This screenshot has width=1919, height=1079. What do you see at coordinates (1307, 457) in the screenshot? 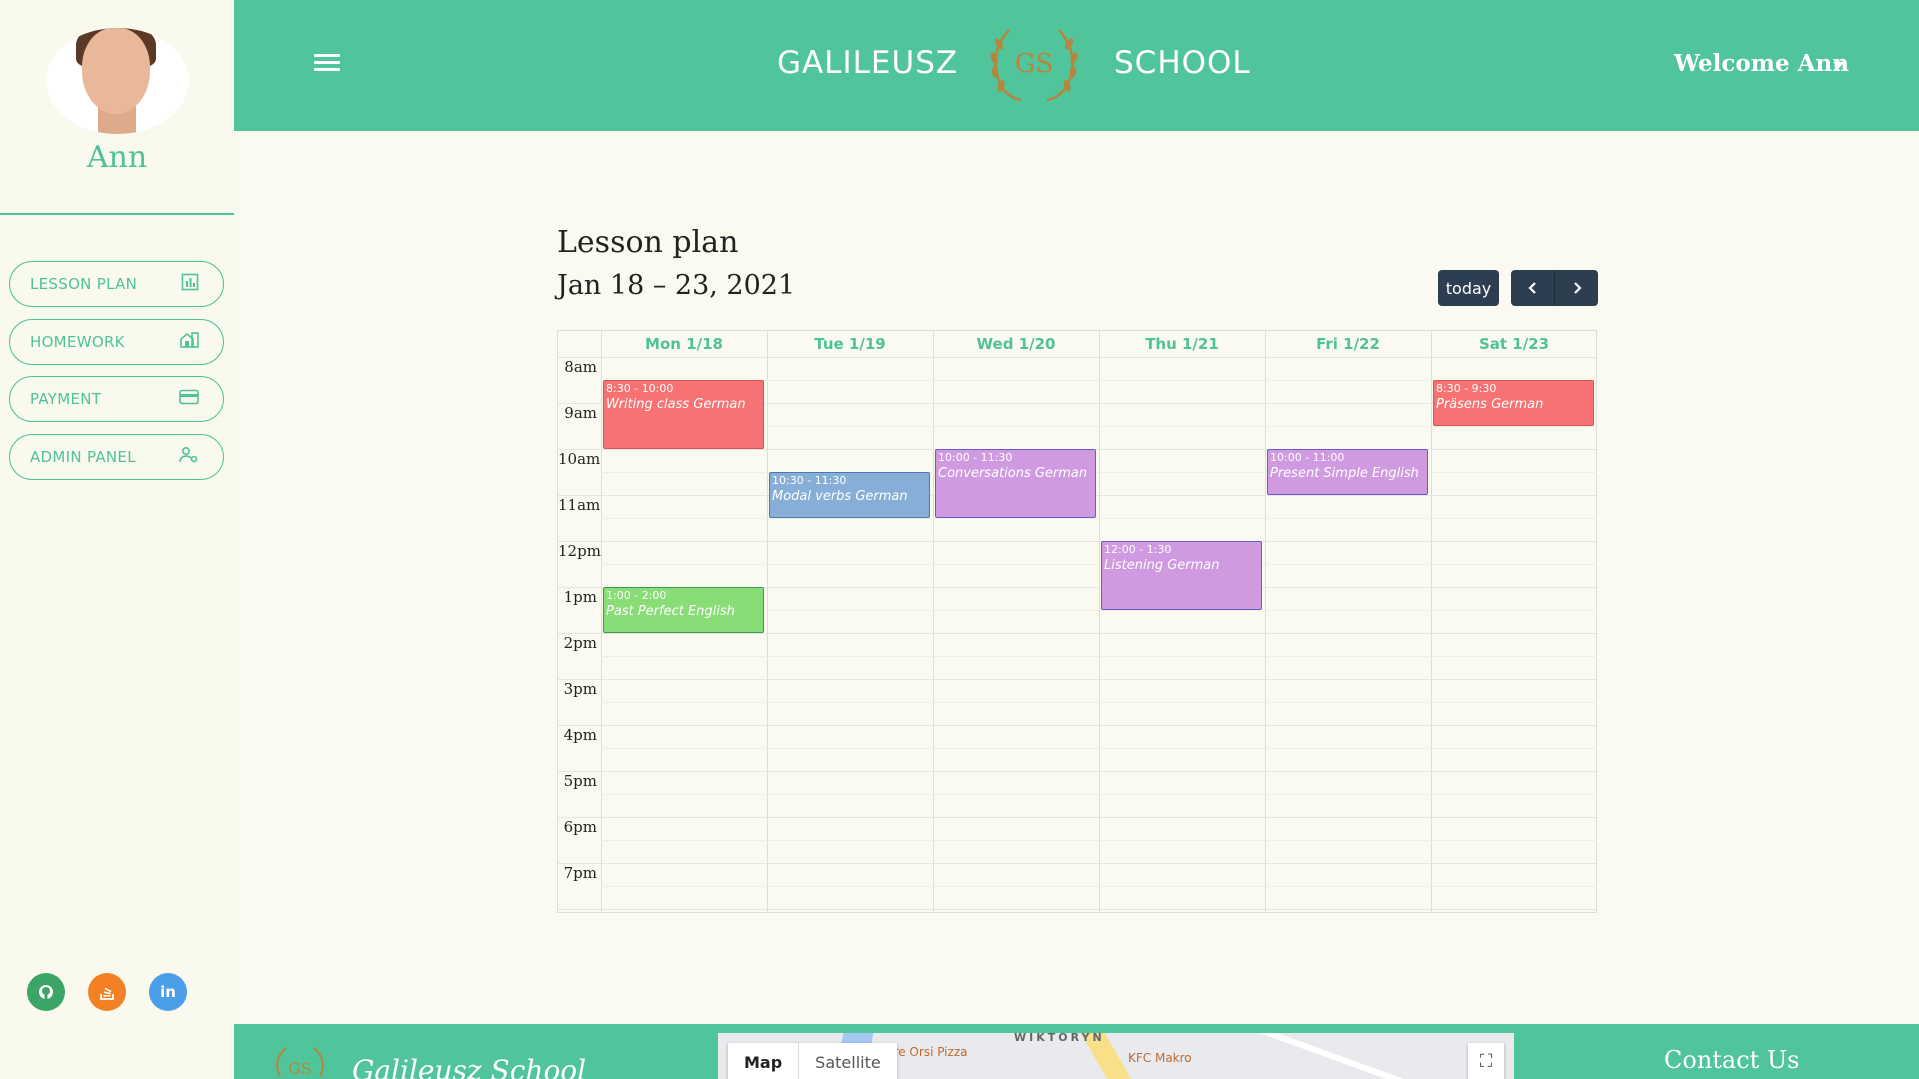
I see `event-time: 10:00 - 11:00` at bounding box center [1307, 457].